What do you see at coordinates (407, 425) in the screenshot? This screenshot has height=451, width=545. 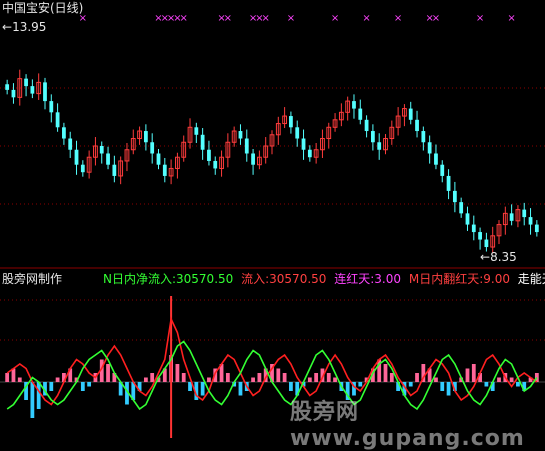 I see `watermark: 股旁网 www.gupang.com` at bounding box center [407, 425].